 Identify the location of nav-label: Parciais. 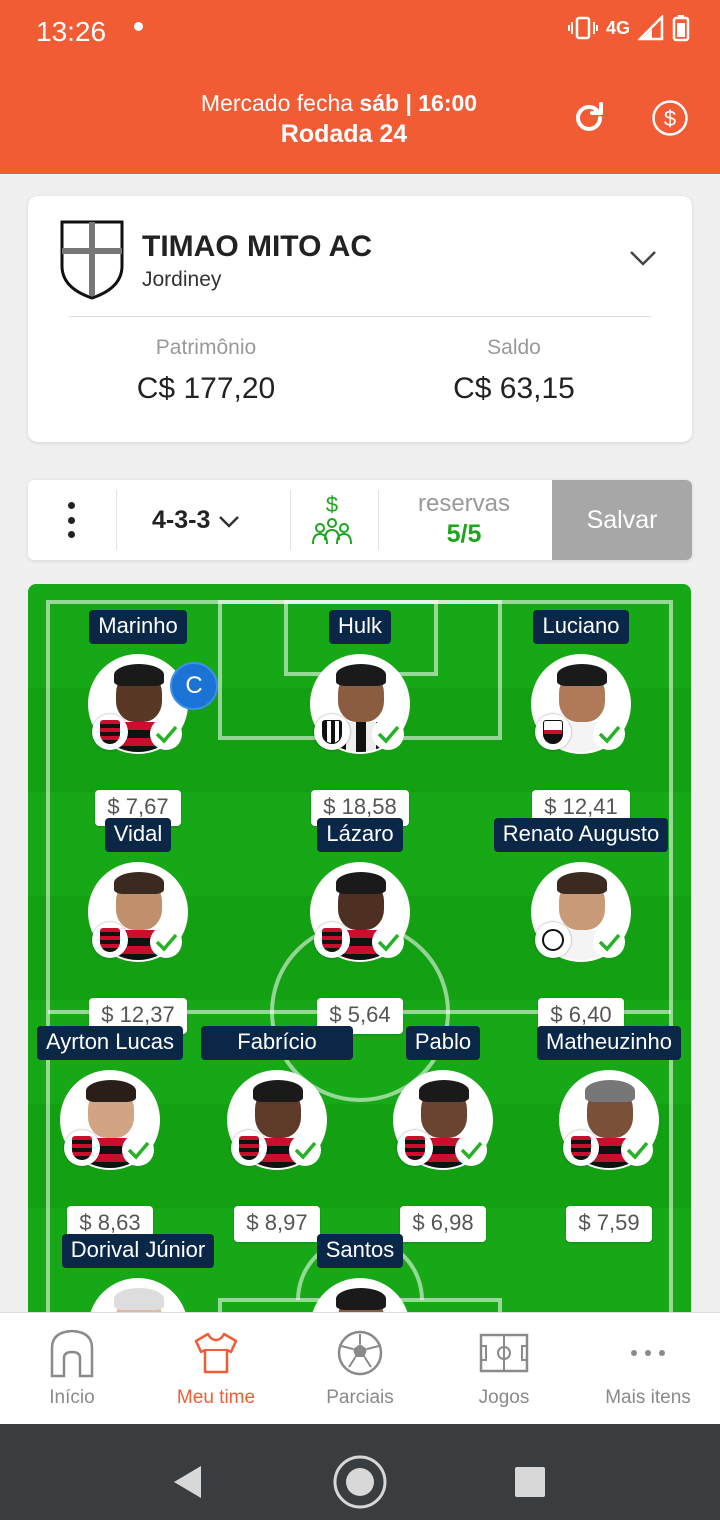
(360, 1397).